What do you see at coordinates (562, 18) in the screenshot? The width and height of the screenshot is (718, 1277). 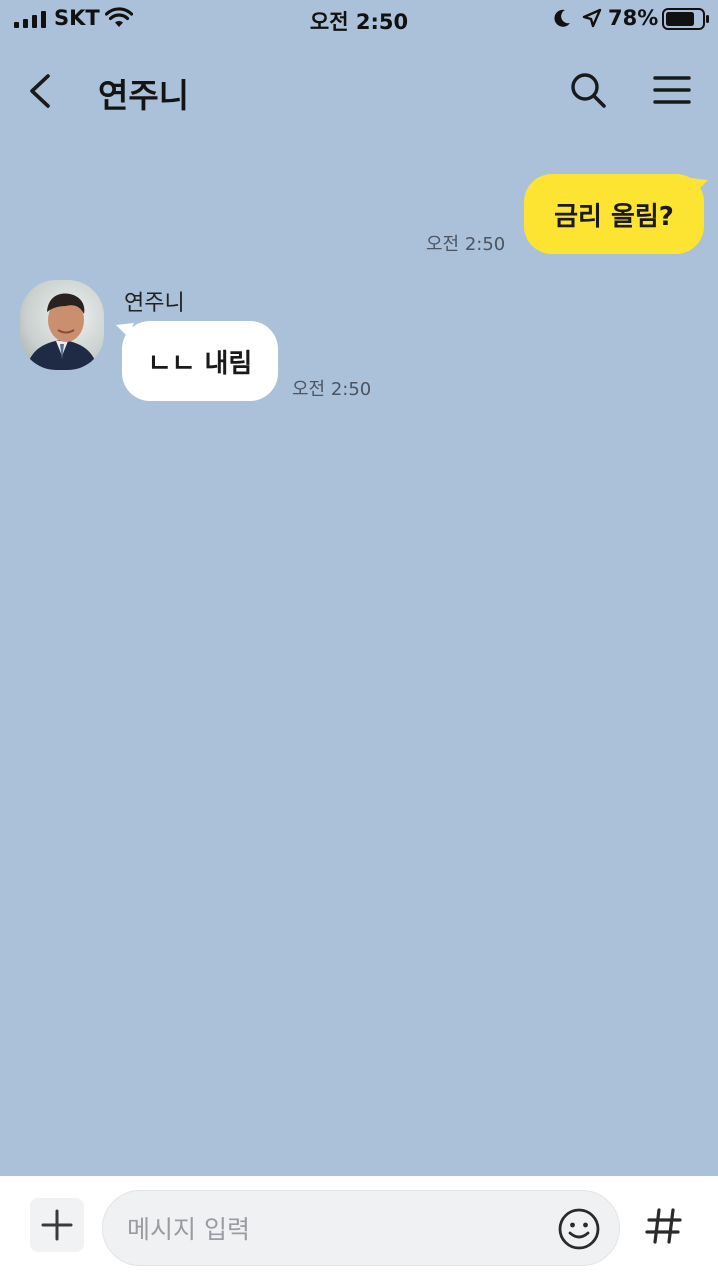 I see `moon-icon` at bounding box center [562, 18].